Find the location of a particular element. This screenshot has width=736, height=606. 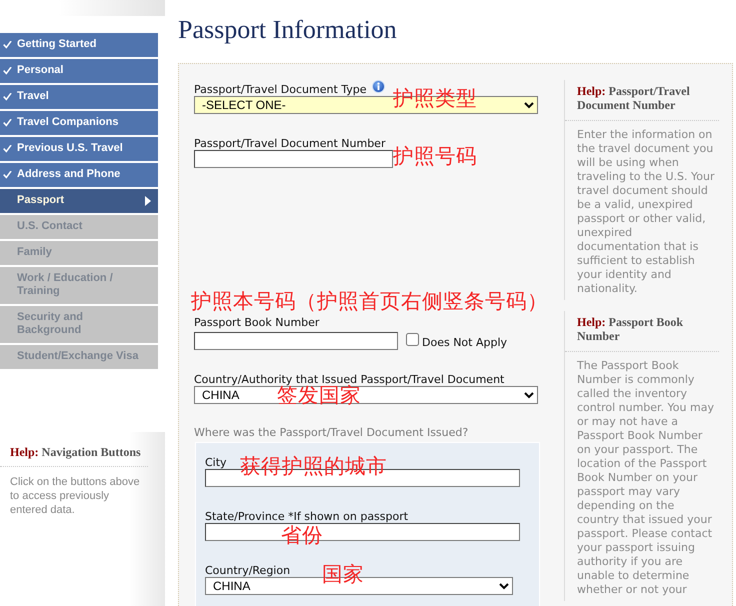

help-heading: Help: Passport Book Number is located at coordinates (630, 329).